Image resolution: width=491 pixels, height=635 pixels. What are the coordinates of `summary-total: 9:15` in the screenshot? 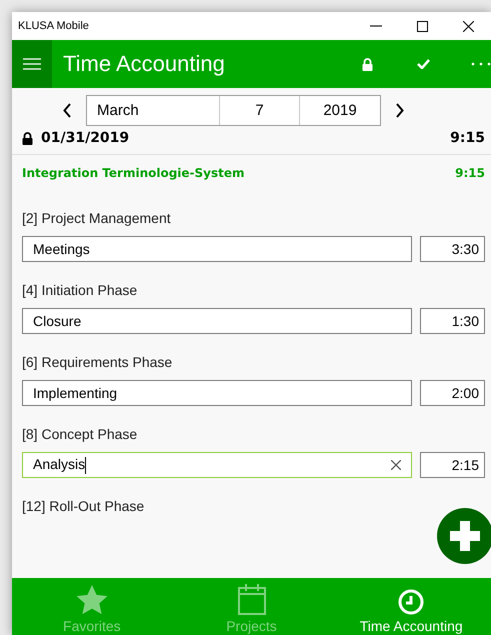 It's located at (467, 138).